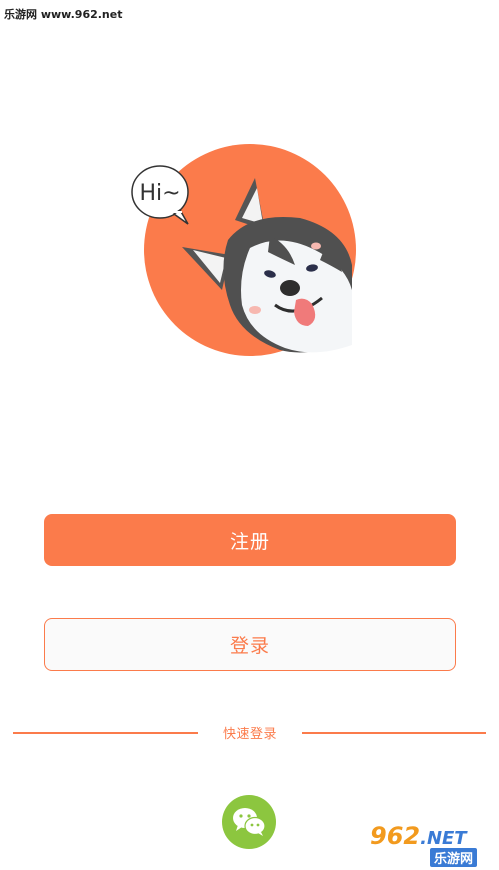 The height and width of the screenshot is (870, 499). What do you see at coordinates (454, 857) in the screenshot?
I see `watermark-brand-sub: 乐游网` at bounding box center [454, 857].